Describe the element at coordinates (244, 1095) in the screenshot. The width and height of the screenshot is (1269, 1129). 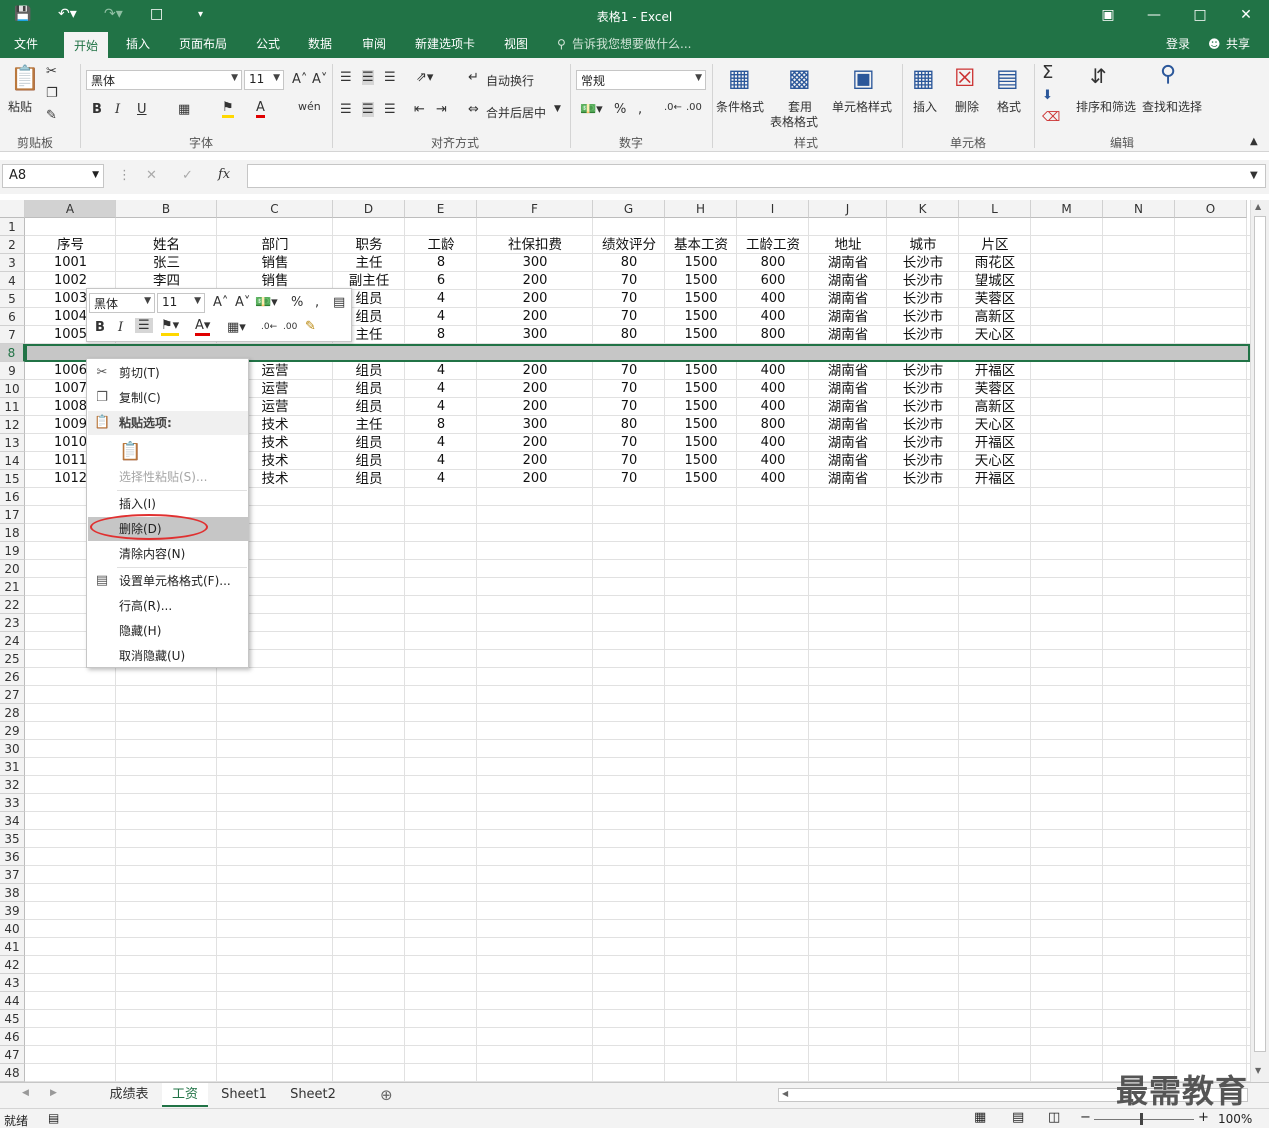
I see `sheet-tab-sheet1: Sheet1` at that location.